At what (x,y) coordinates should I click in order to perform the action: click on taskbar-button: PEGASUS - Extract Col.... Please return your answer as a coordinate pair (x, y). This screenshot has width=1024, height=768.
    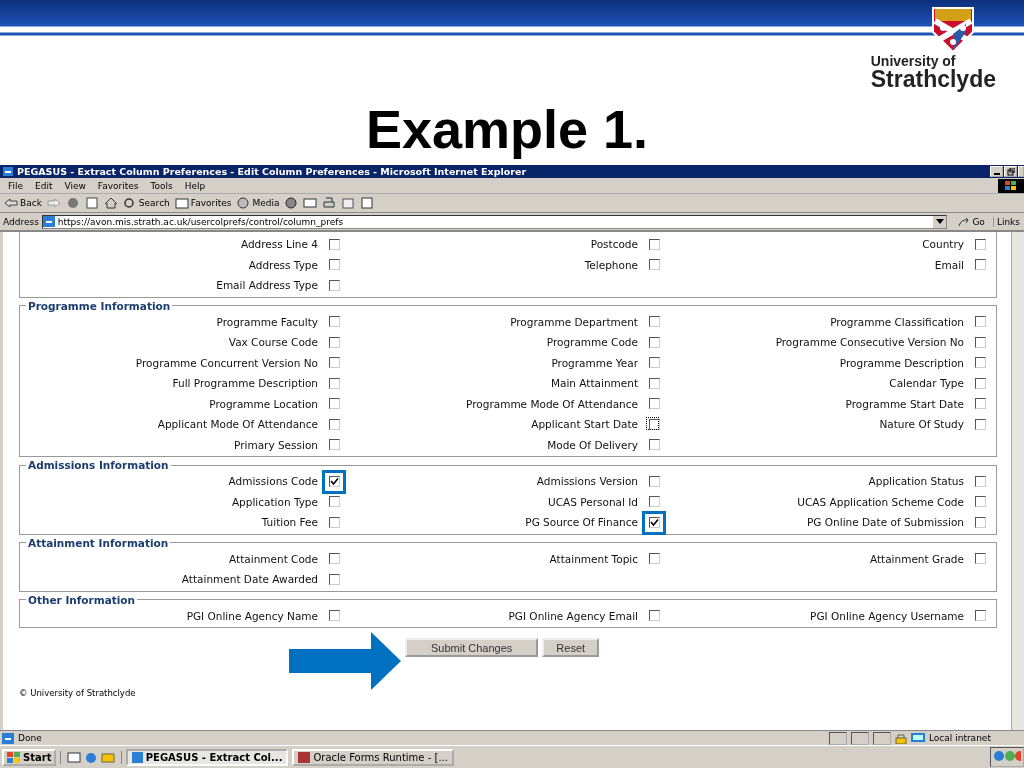
    Looking at the image, I should click on (207, 757).